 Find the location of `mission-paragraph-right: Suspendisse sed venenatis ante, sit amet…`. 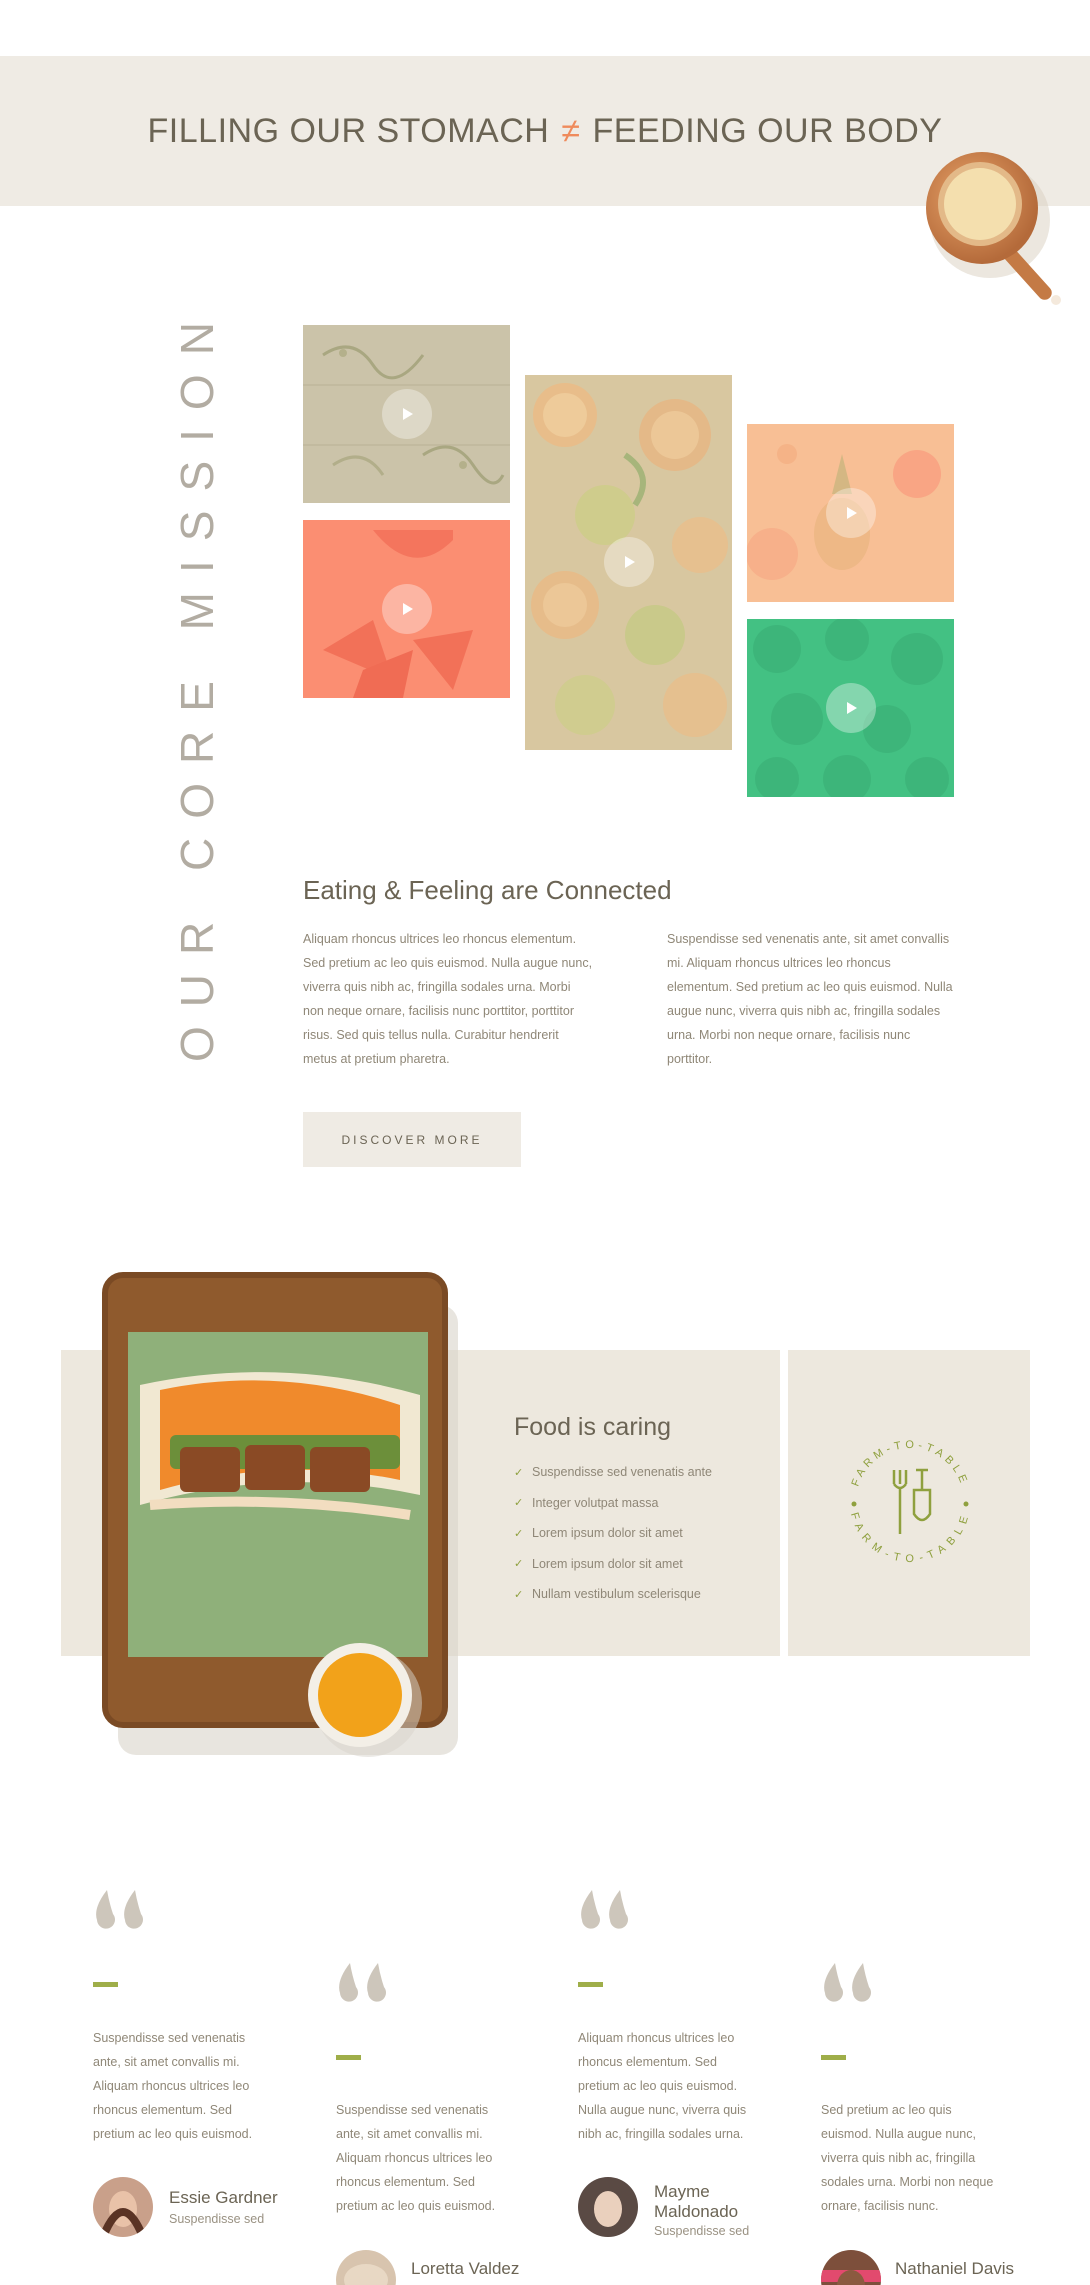

mission-paragraph-right: Suspendisse sed venenatis ante, sit amet… is located at coordinates (810, 999).